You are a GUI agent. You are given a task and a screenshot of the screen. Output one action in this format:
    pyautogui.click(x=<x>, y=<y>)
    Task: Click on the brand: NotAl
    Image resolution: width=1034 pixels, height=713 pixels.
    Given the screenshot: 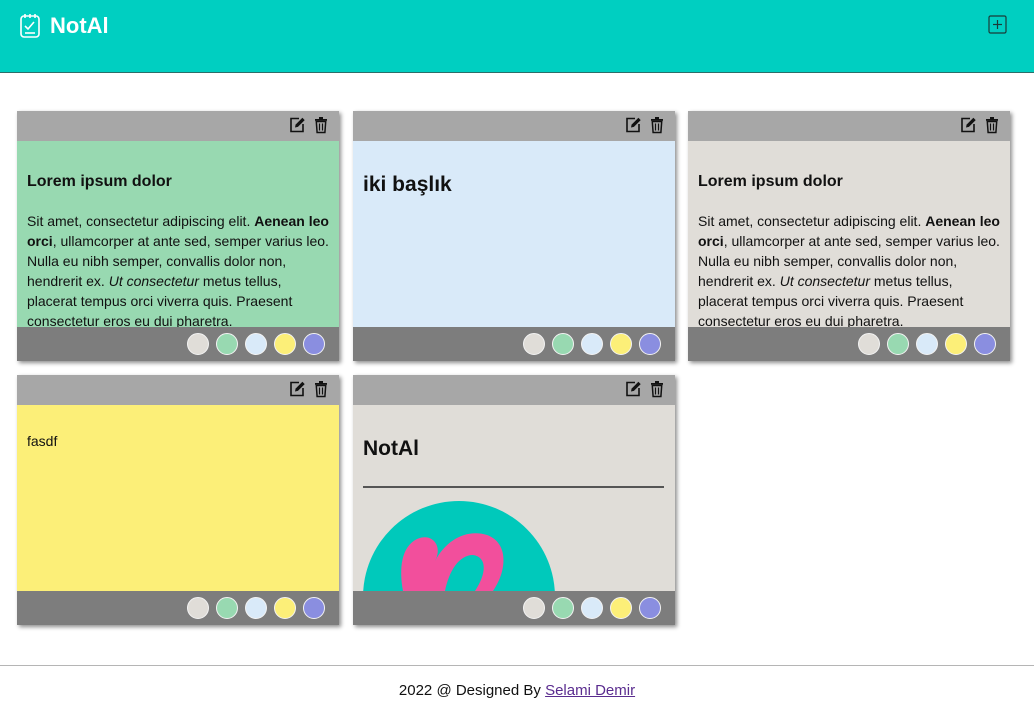 What is the action you would take?
    pyautogui.click(x=63, y=26)
    